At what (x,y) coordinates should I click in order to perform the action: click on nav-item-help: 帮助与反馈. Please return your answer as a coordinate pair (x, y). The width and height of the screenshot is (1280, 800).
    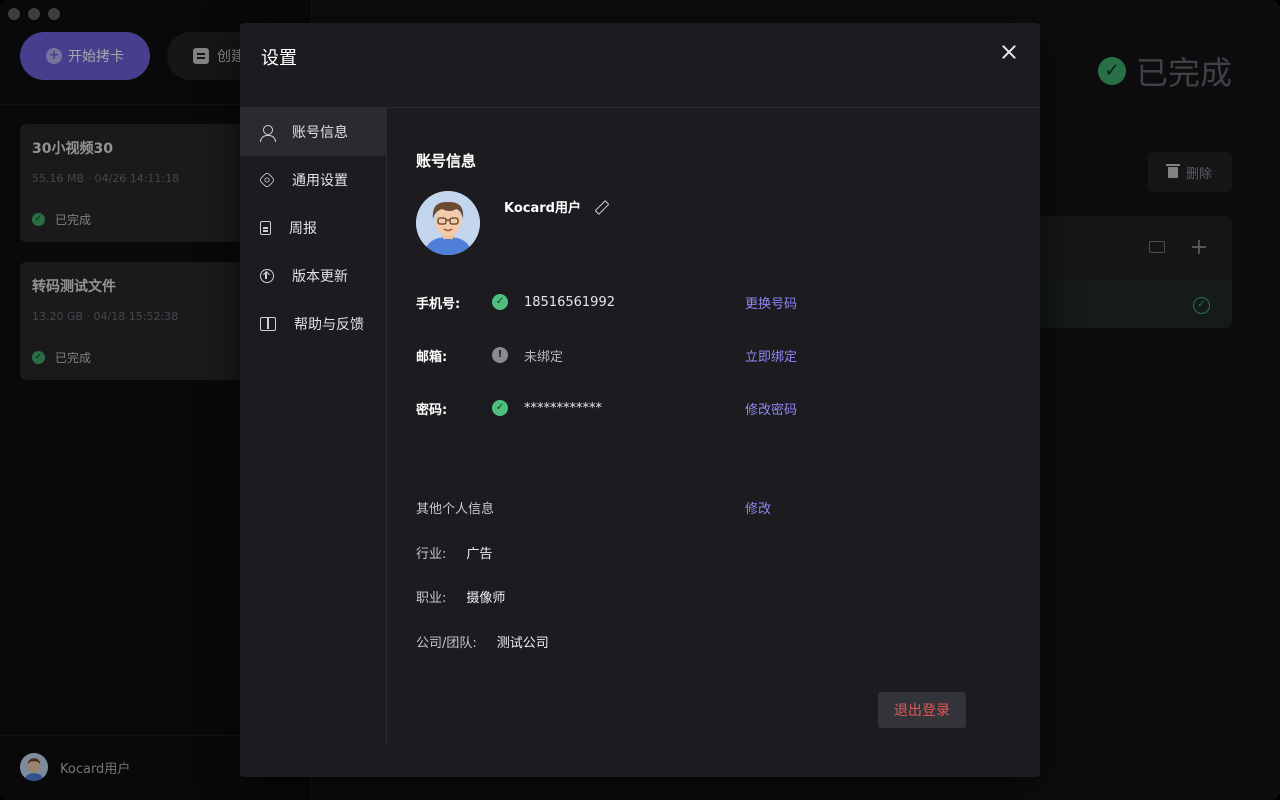
    Looking at the image, I should click on (313, 324).